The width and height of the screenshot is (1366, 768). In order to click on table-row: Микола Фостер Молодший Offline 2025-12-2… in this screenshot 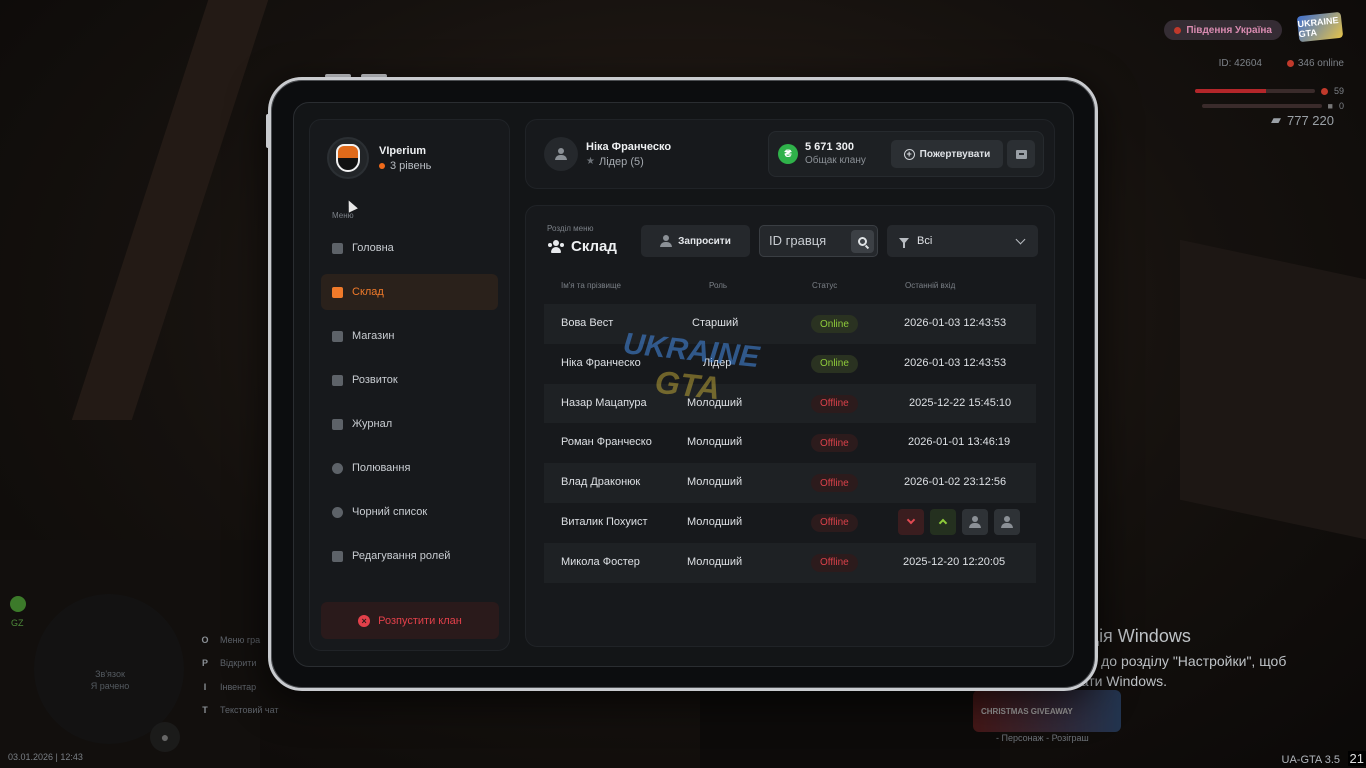, I will do `click(790, 562)`.